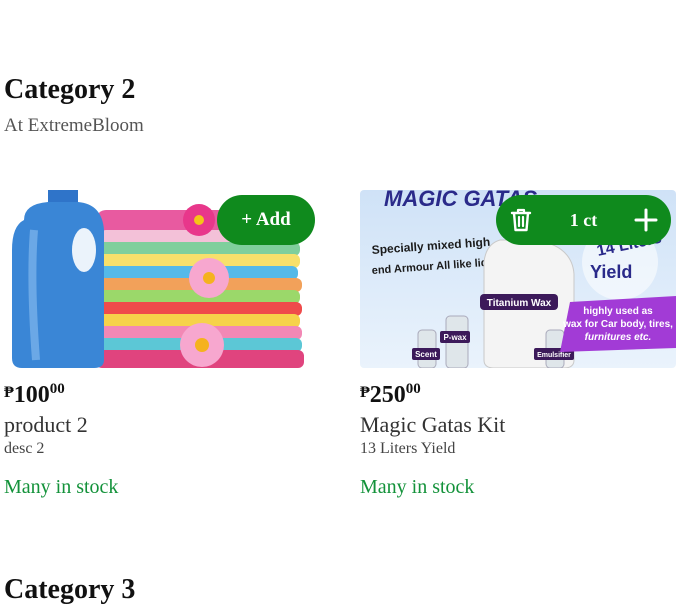 The image size is (682, 613). I want to click on cart-quantity-stepper: 1 ct, so click(583, 220).